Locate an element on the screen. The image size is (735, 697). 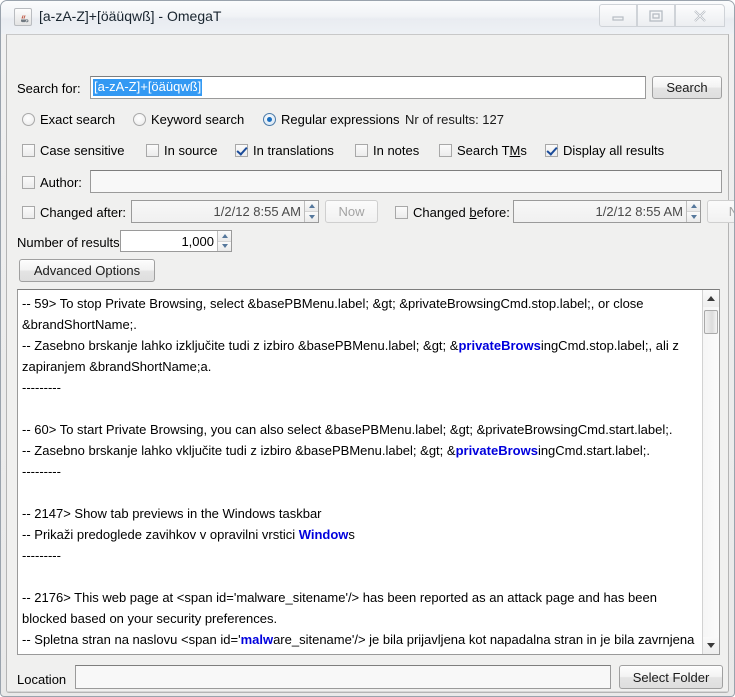
minimize-icon is located at coordinates (618, 15).